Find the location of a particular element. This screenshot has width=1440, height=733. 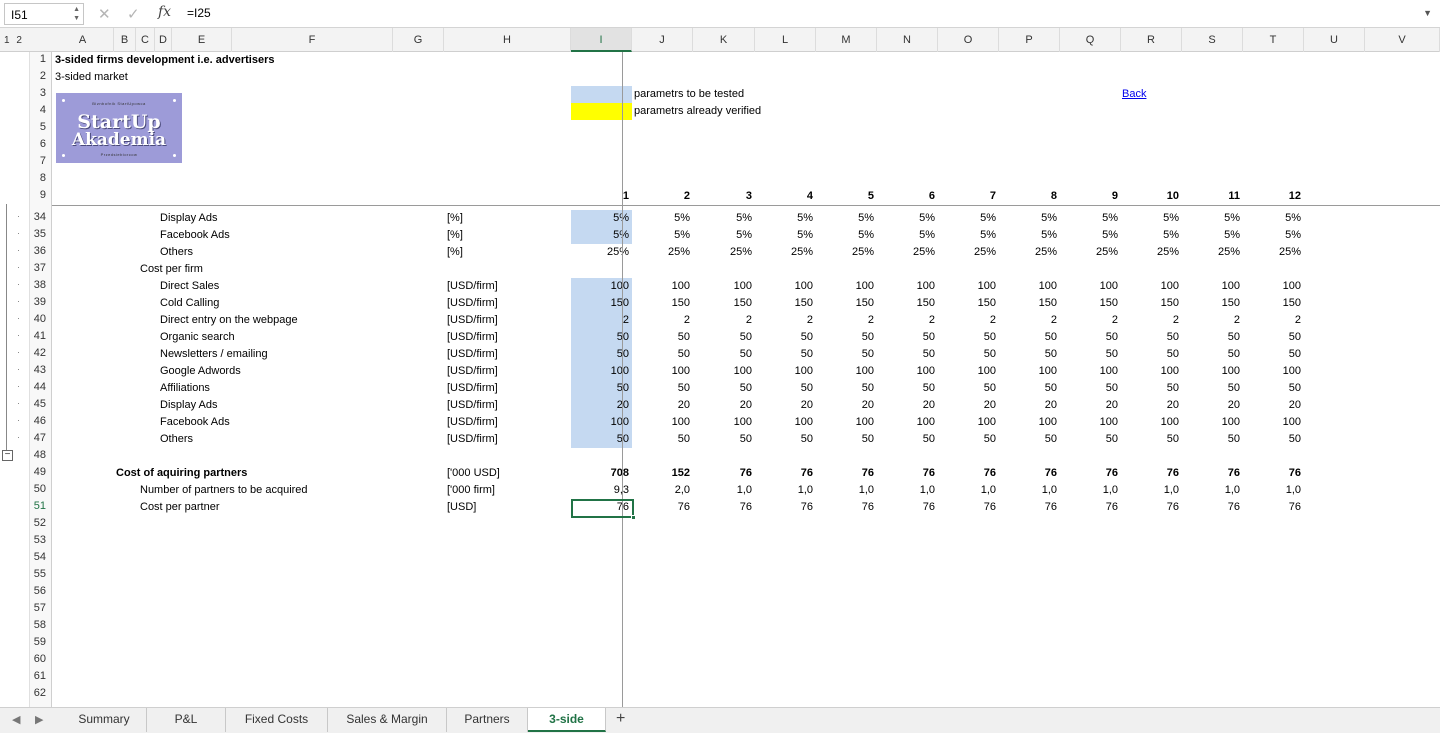

row-header-40: 40 is located at coordinates (40, 319).